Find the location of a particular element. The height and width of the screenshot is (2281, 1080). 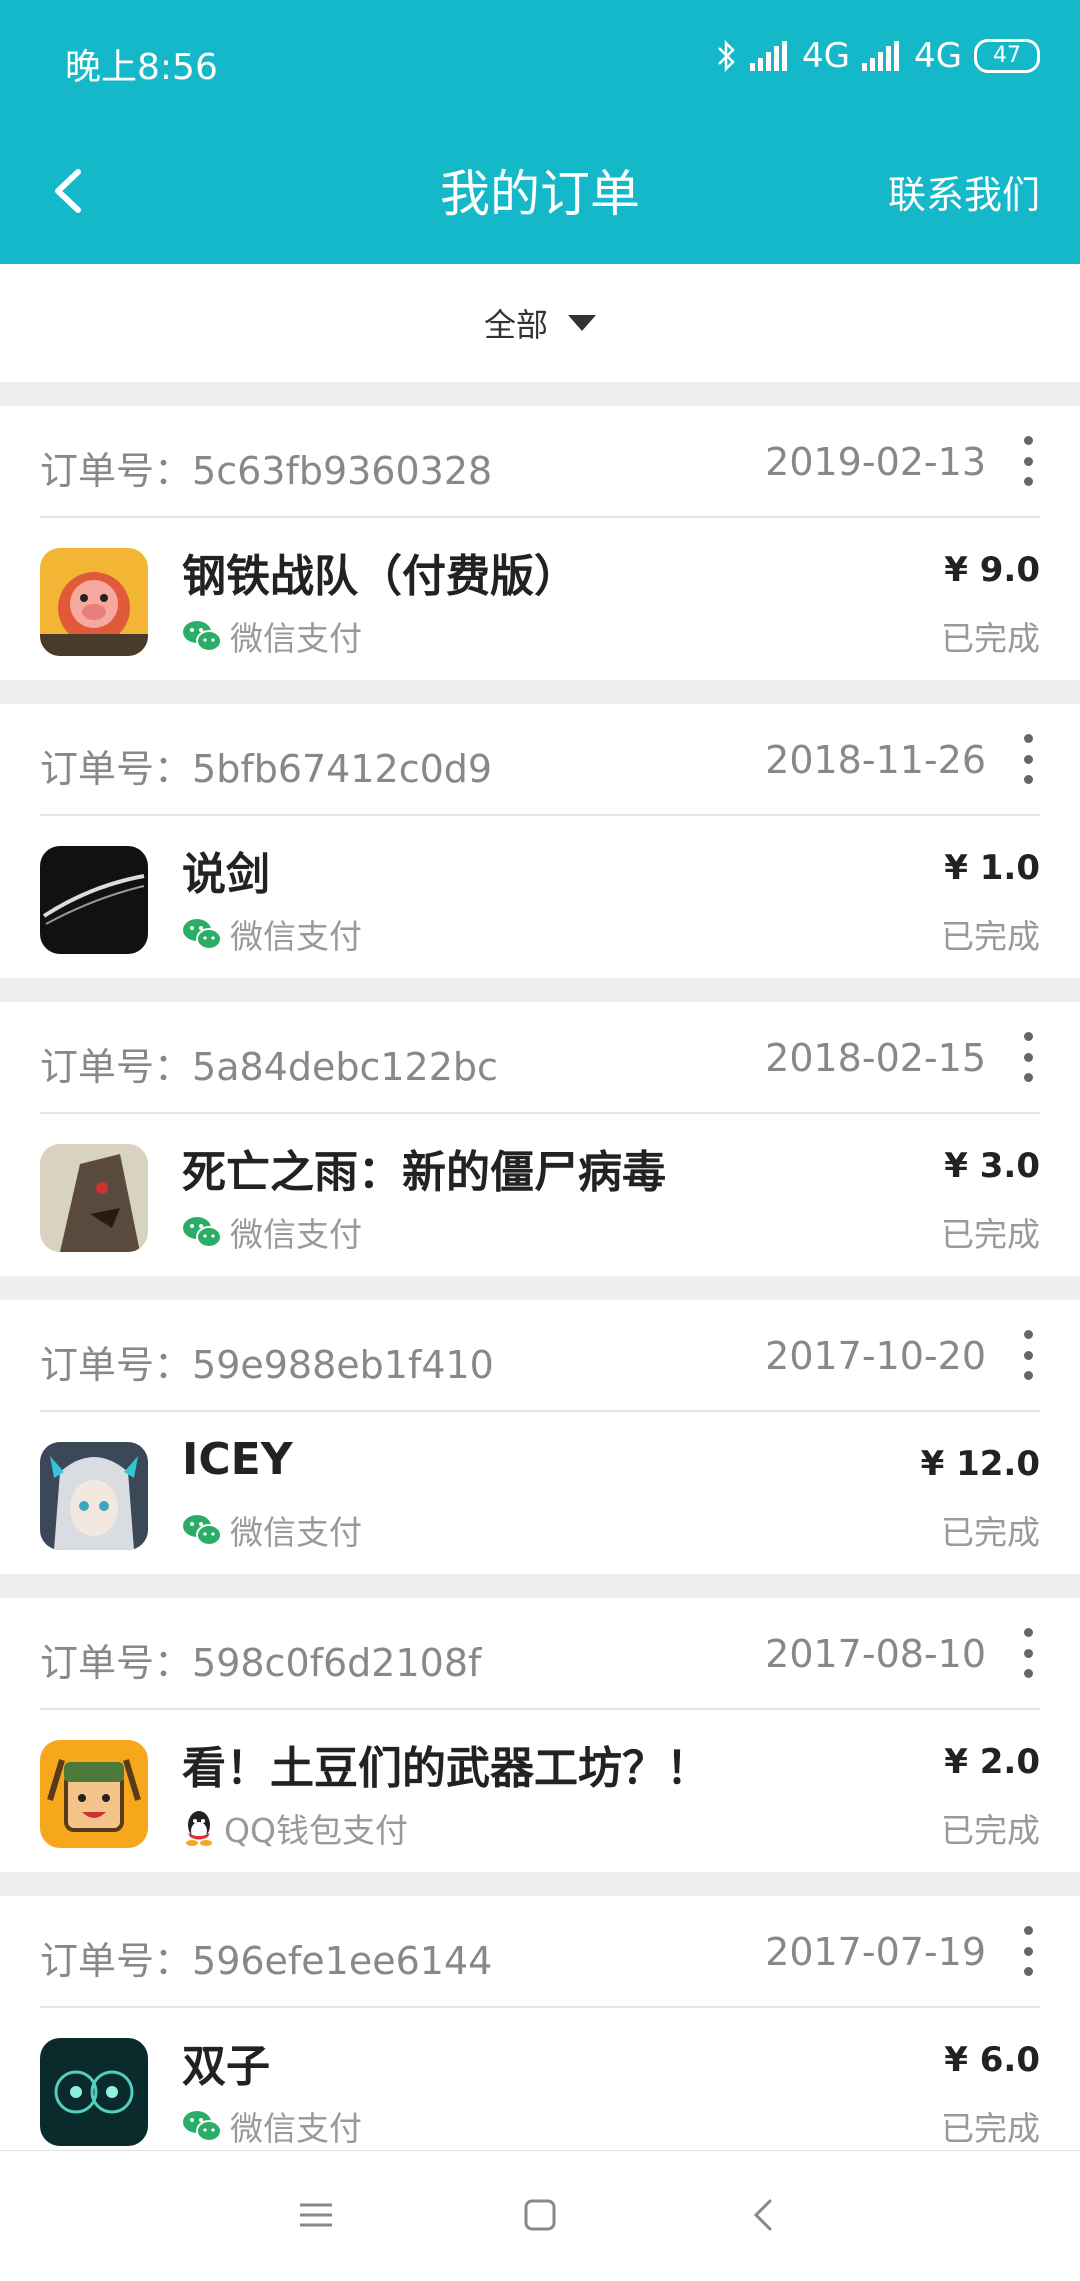

system-nav-bar is located at coordinates (540, 2215).